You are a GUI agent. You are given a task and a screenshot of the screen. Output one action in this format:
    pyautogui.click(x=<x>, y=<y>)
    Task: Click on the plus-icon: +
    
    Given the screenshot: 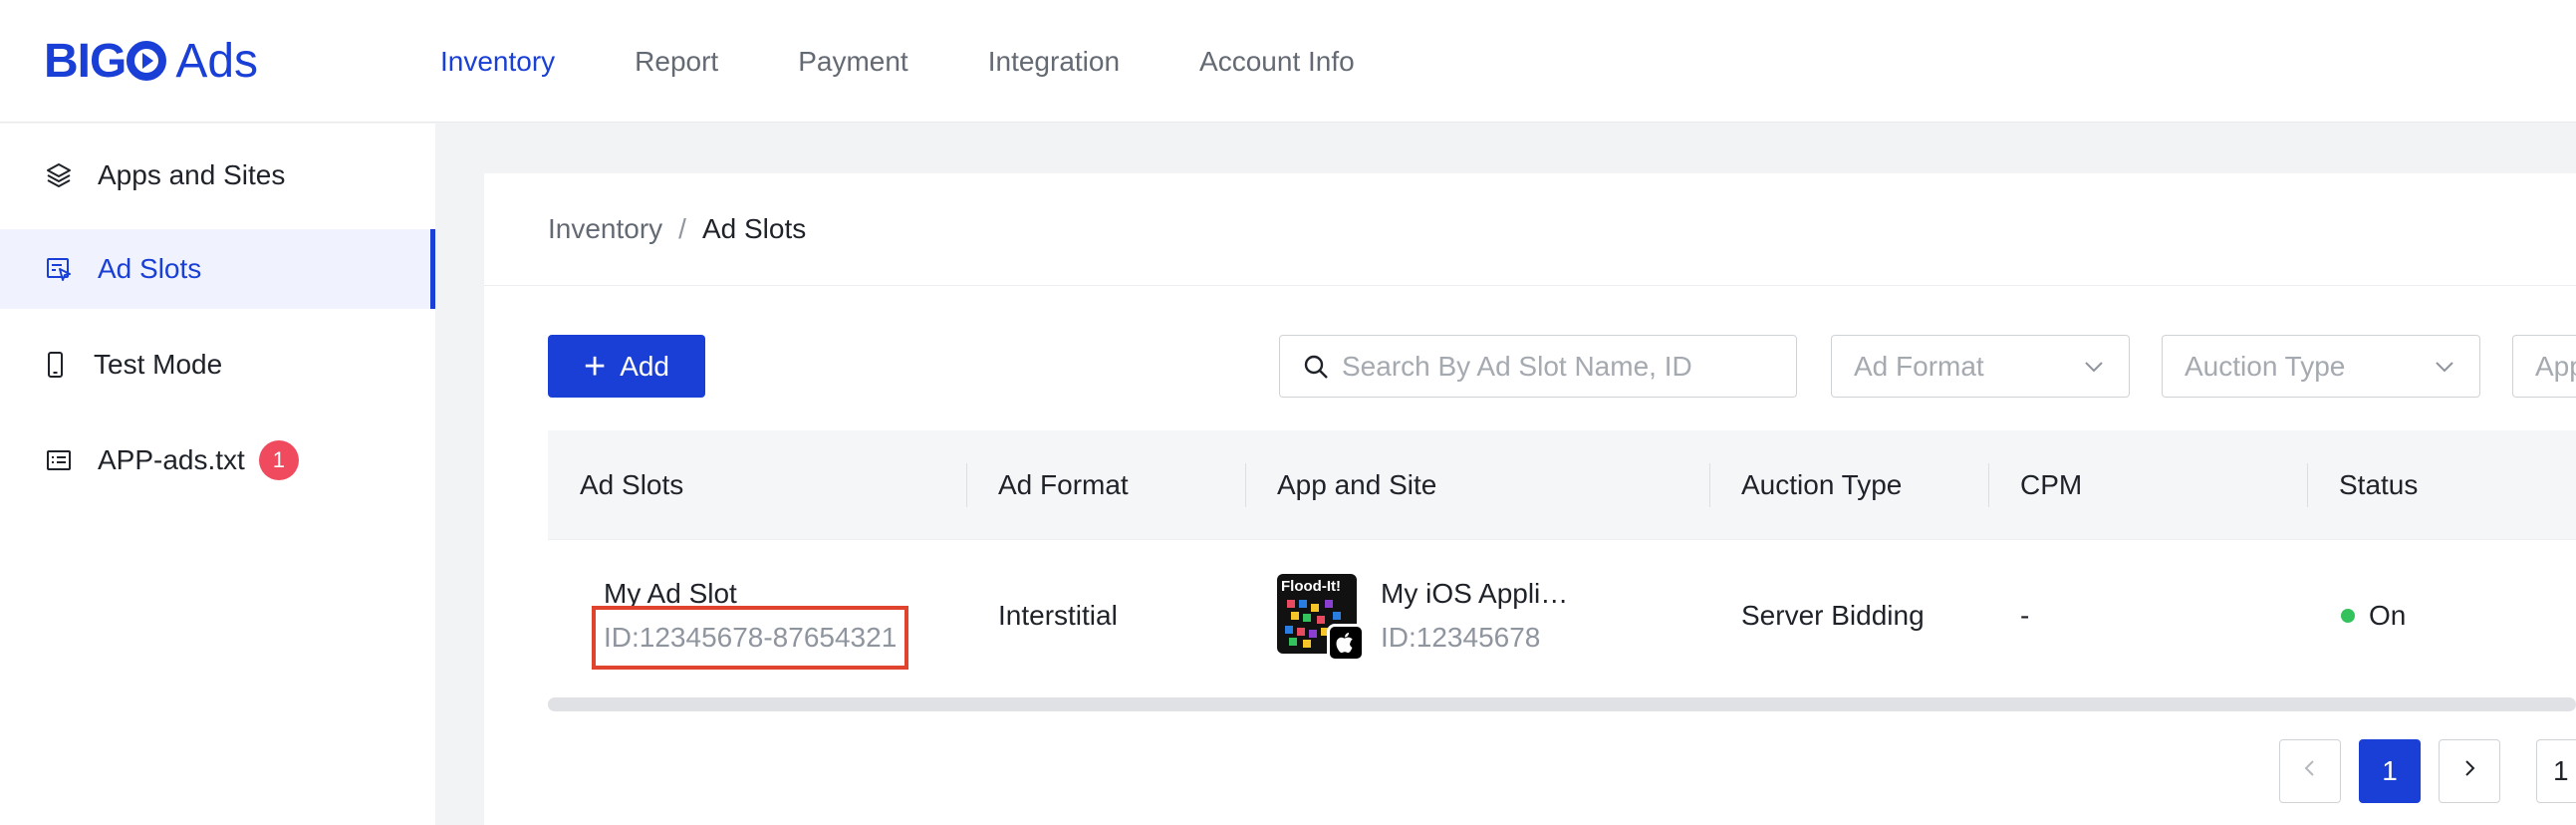 What is the action you would take?
    pyautogui.click(x=595, y=366)
    